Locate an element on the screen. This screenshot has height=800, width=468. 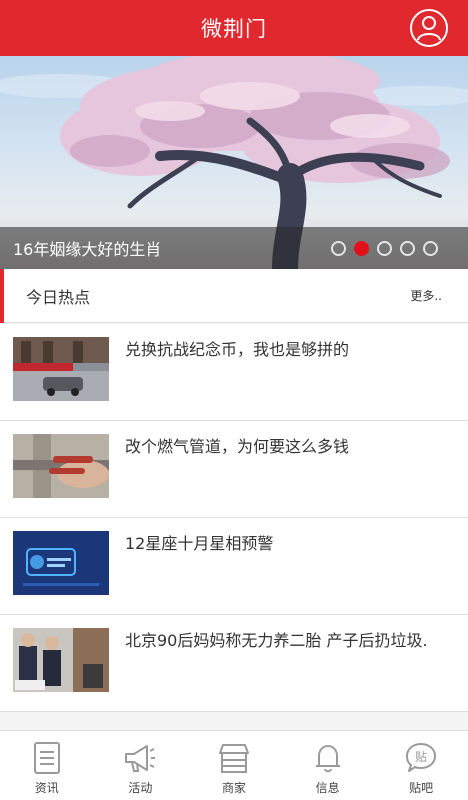
megaphone-icon is located at coordinates (140, 758).